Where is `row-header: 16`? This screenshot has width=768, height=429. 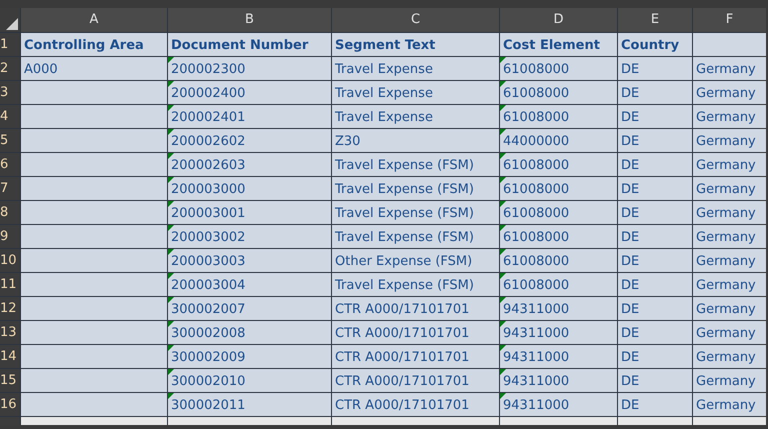
row-header: 16 is located at coordinates (10, 404).